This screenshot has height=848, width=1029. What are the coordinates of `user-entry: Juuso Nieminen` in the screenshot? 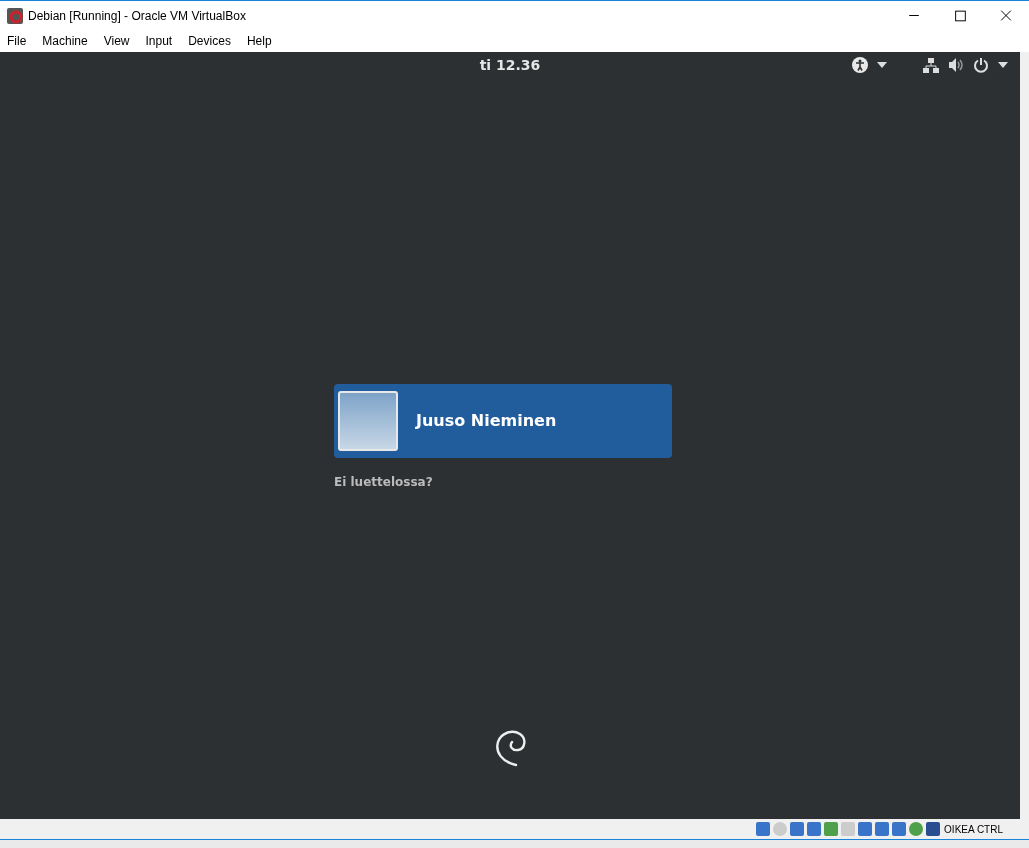 It's located at (503, 420).